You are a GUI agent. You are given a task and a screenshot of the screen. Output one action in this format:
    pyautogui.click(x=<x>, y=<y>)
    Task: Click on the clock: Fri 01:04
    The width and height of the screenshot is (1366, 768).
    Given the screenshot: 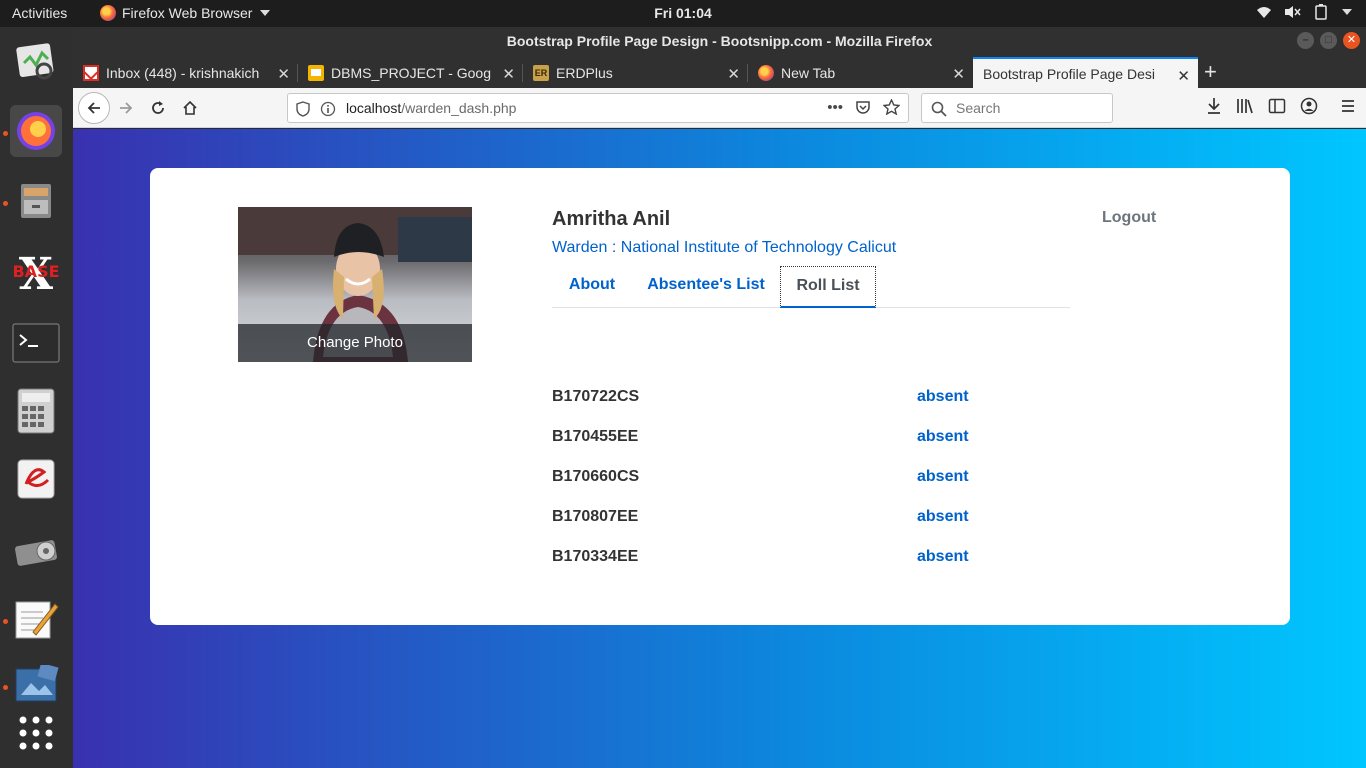 What is the action you would take?
    pyautogui.click(x=683, y=13)
    